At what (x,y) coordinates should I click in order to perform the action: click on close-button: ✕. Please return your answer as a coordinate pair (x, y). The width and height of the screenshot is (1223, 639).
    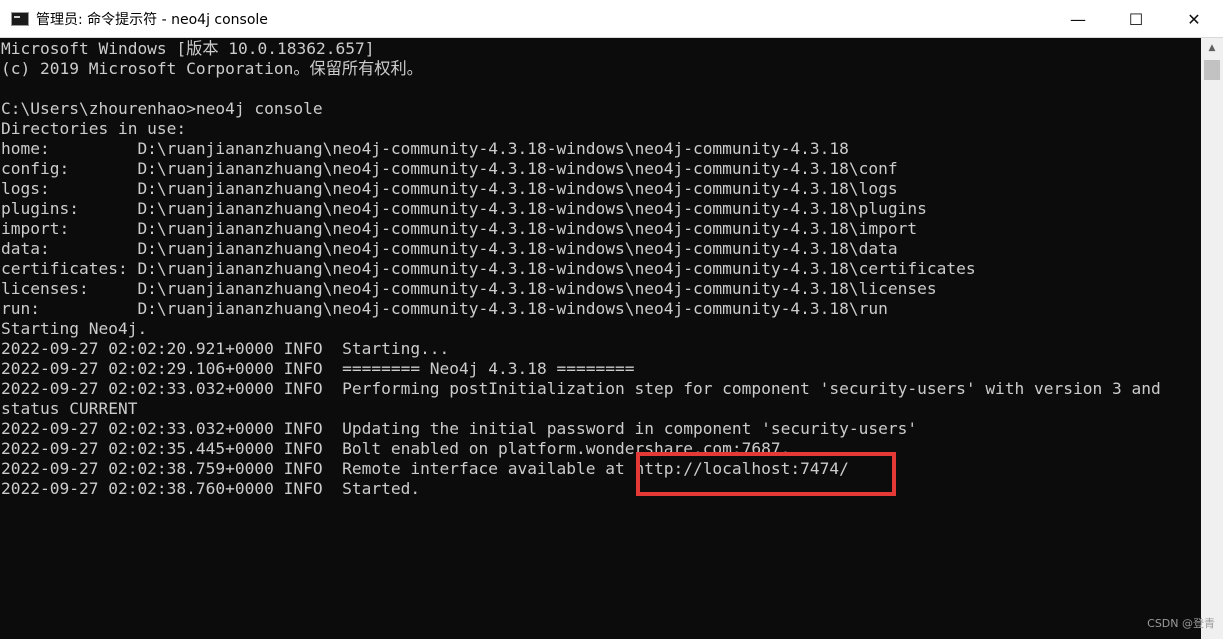
    Looking at the image, I should click on (1194, 19).